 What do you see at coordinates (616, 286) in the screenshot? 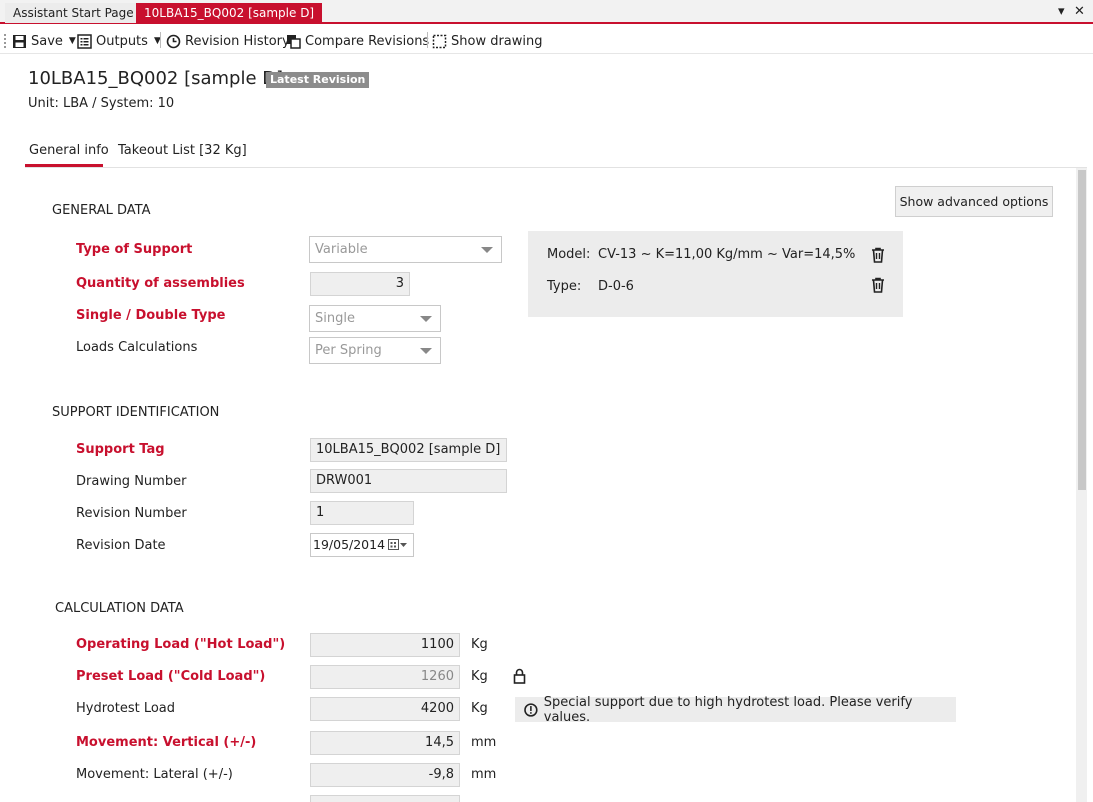
I see `type-value: D-0-6` at bounding box center [616, 286].